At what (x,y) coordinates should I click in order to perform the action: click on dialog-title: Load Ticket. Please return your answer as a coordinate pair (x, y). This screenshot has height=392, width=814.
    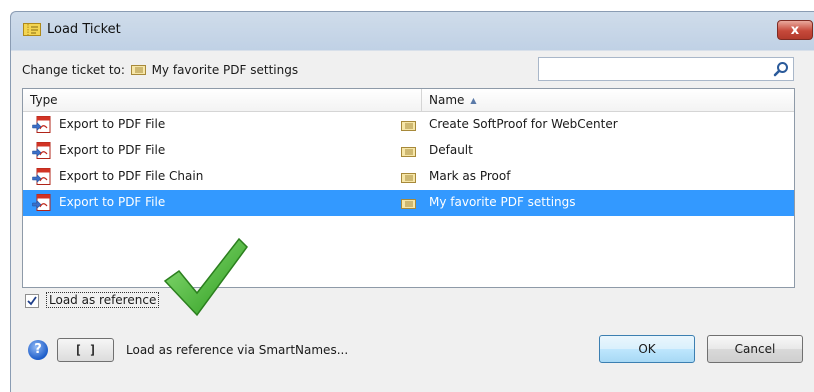
    Looking at the image, I should click on (84, 29).